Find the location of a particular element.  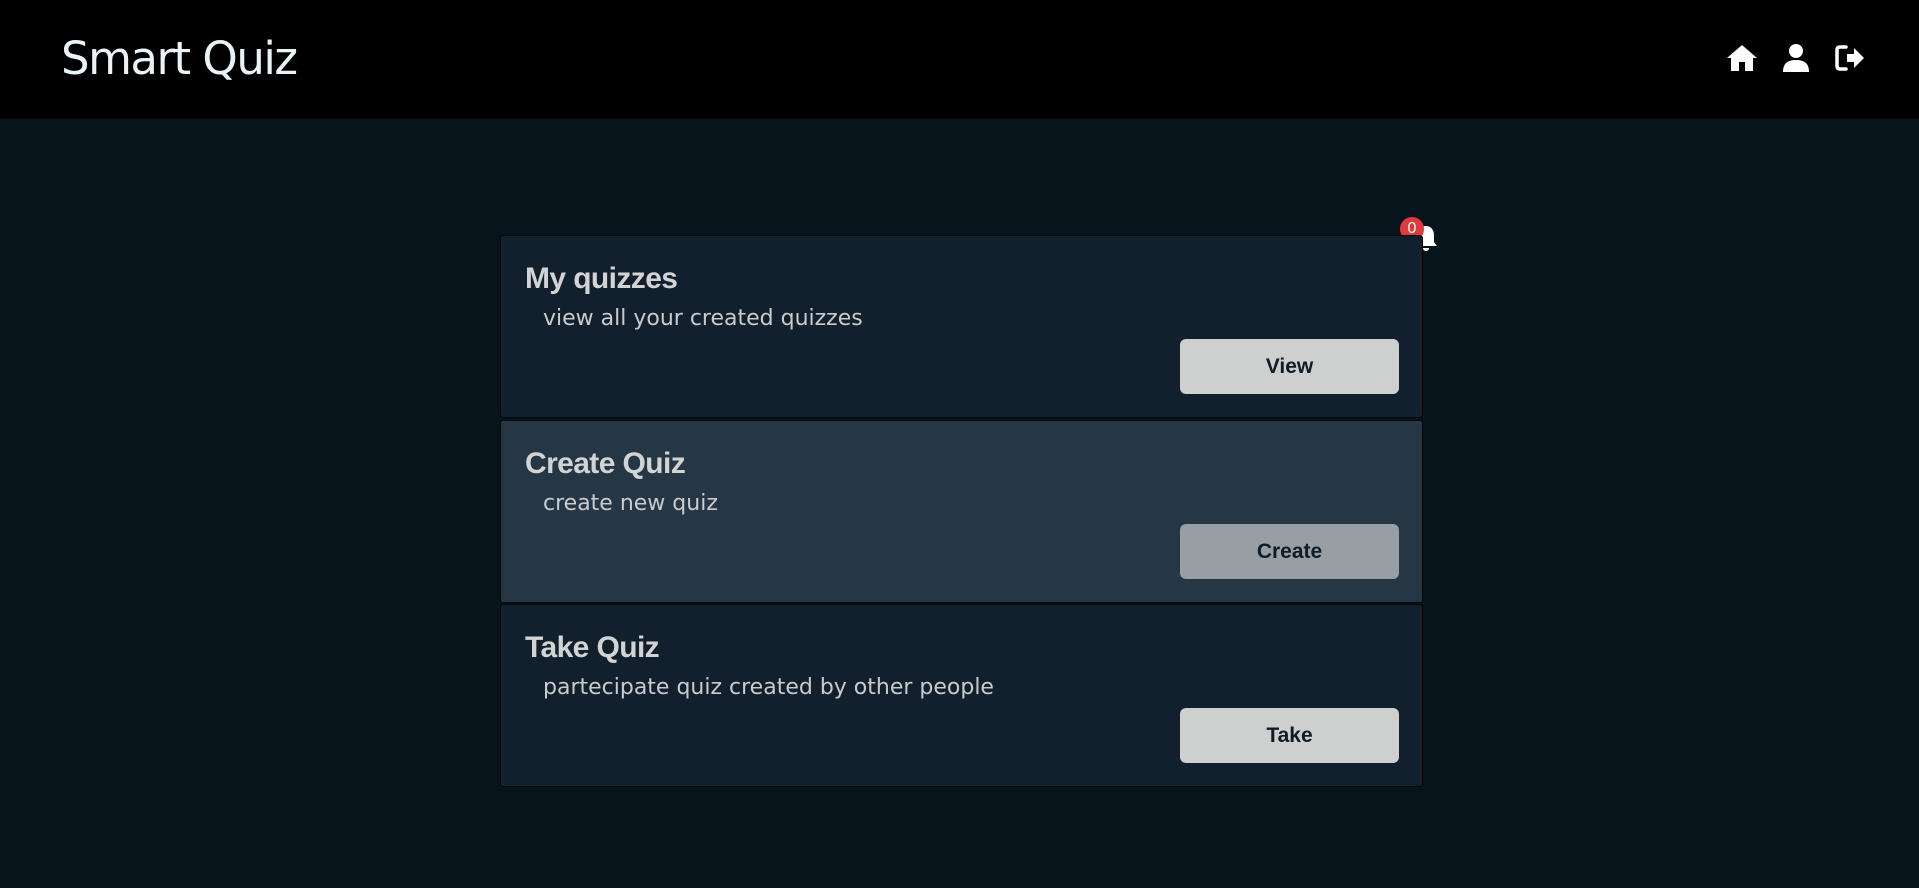

user-icon is located at coordinates (1796, 58).